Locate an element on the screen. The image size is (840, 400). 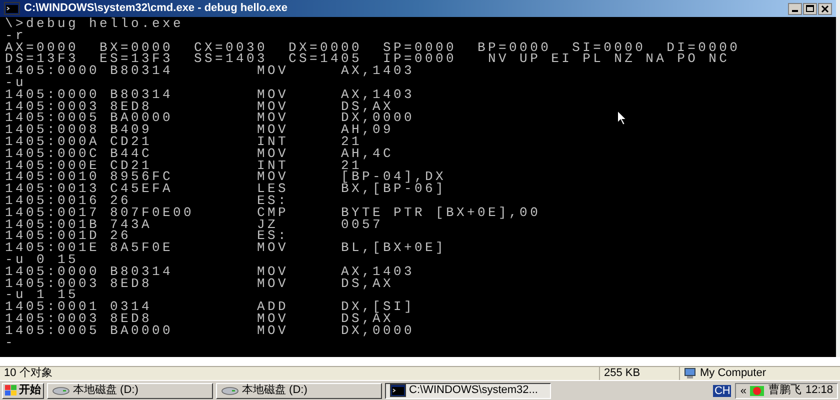
close-button is located at coordinates (825, 8).